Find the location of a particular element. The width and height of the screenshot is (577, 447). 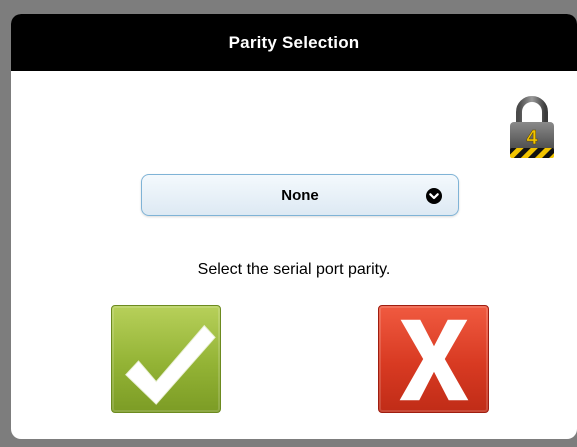

title-bar: Parity Selection is located at coordinates (294, 42).